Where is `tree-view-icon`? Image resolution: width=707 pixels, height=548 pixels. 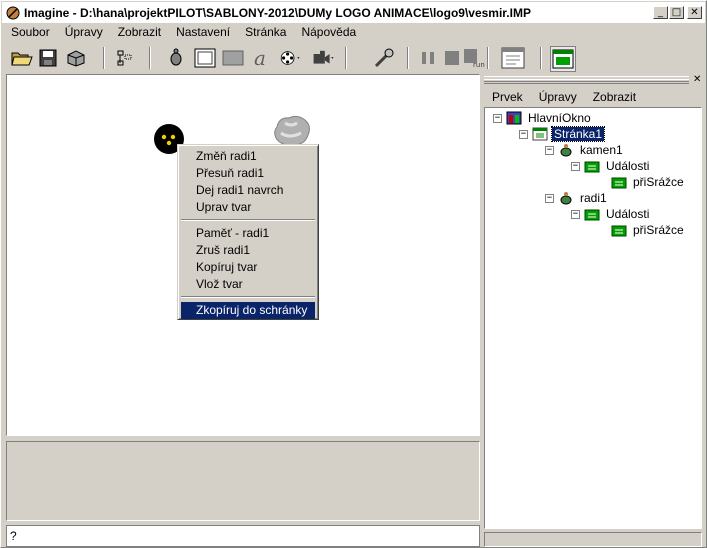 tree-view-icon is located at coordinates (125, 58).